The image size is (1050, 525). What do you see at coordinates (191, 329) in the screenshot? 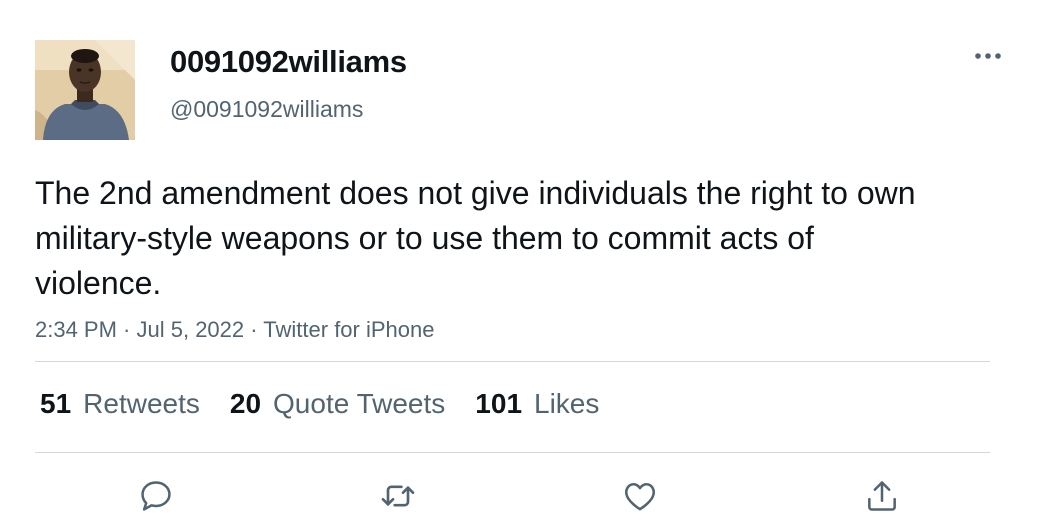
I see `tweet-date: Jul 5, 2022` at bounding box center [191, 329].